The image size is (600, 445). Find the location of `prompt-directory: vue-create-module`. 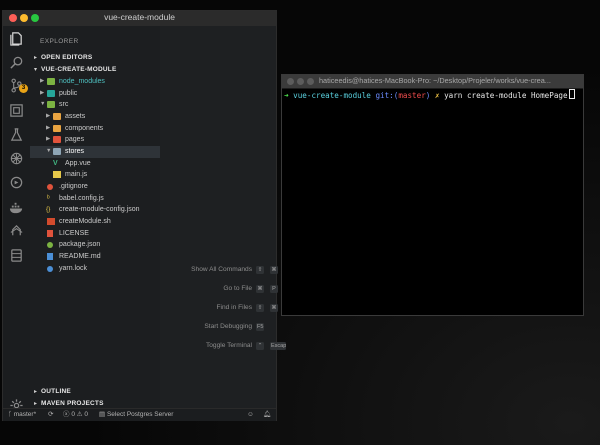

prompt-directory: vue-create-module is located at coordinates (332, 95).